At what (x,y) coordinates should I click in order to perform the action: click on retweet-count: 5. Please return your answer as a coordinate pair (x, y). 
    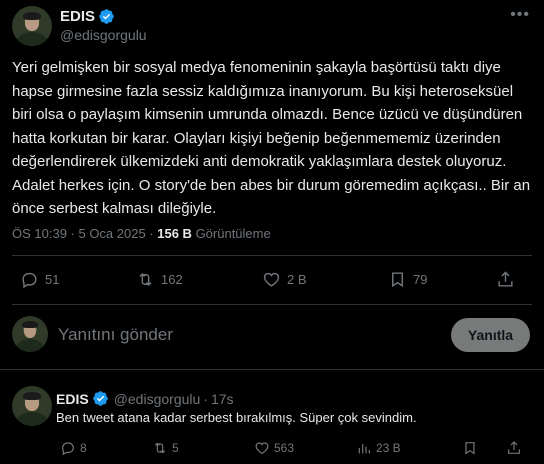
    Looking at the image, I should click on (175, 448).